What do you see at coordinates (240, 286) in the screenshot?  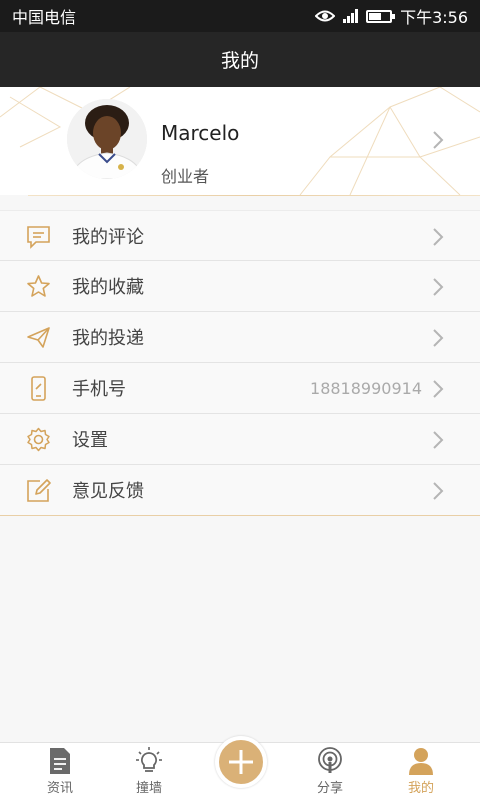 I see `menu-item-favorites: 我的收藏` at bounding box center [240, 286].